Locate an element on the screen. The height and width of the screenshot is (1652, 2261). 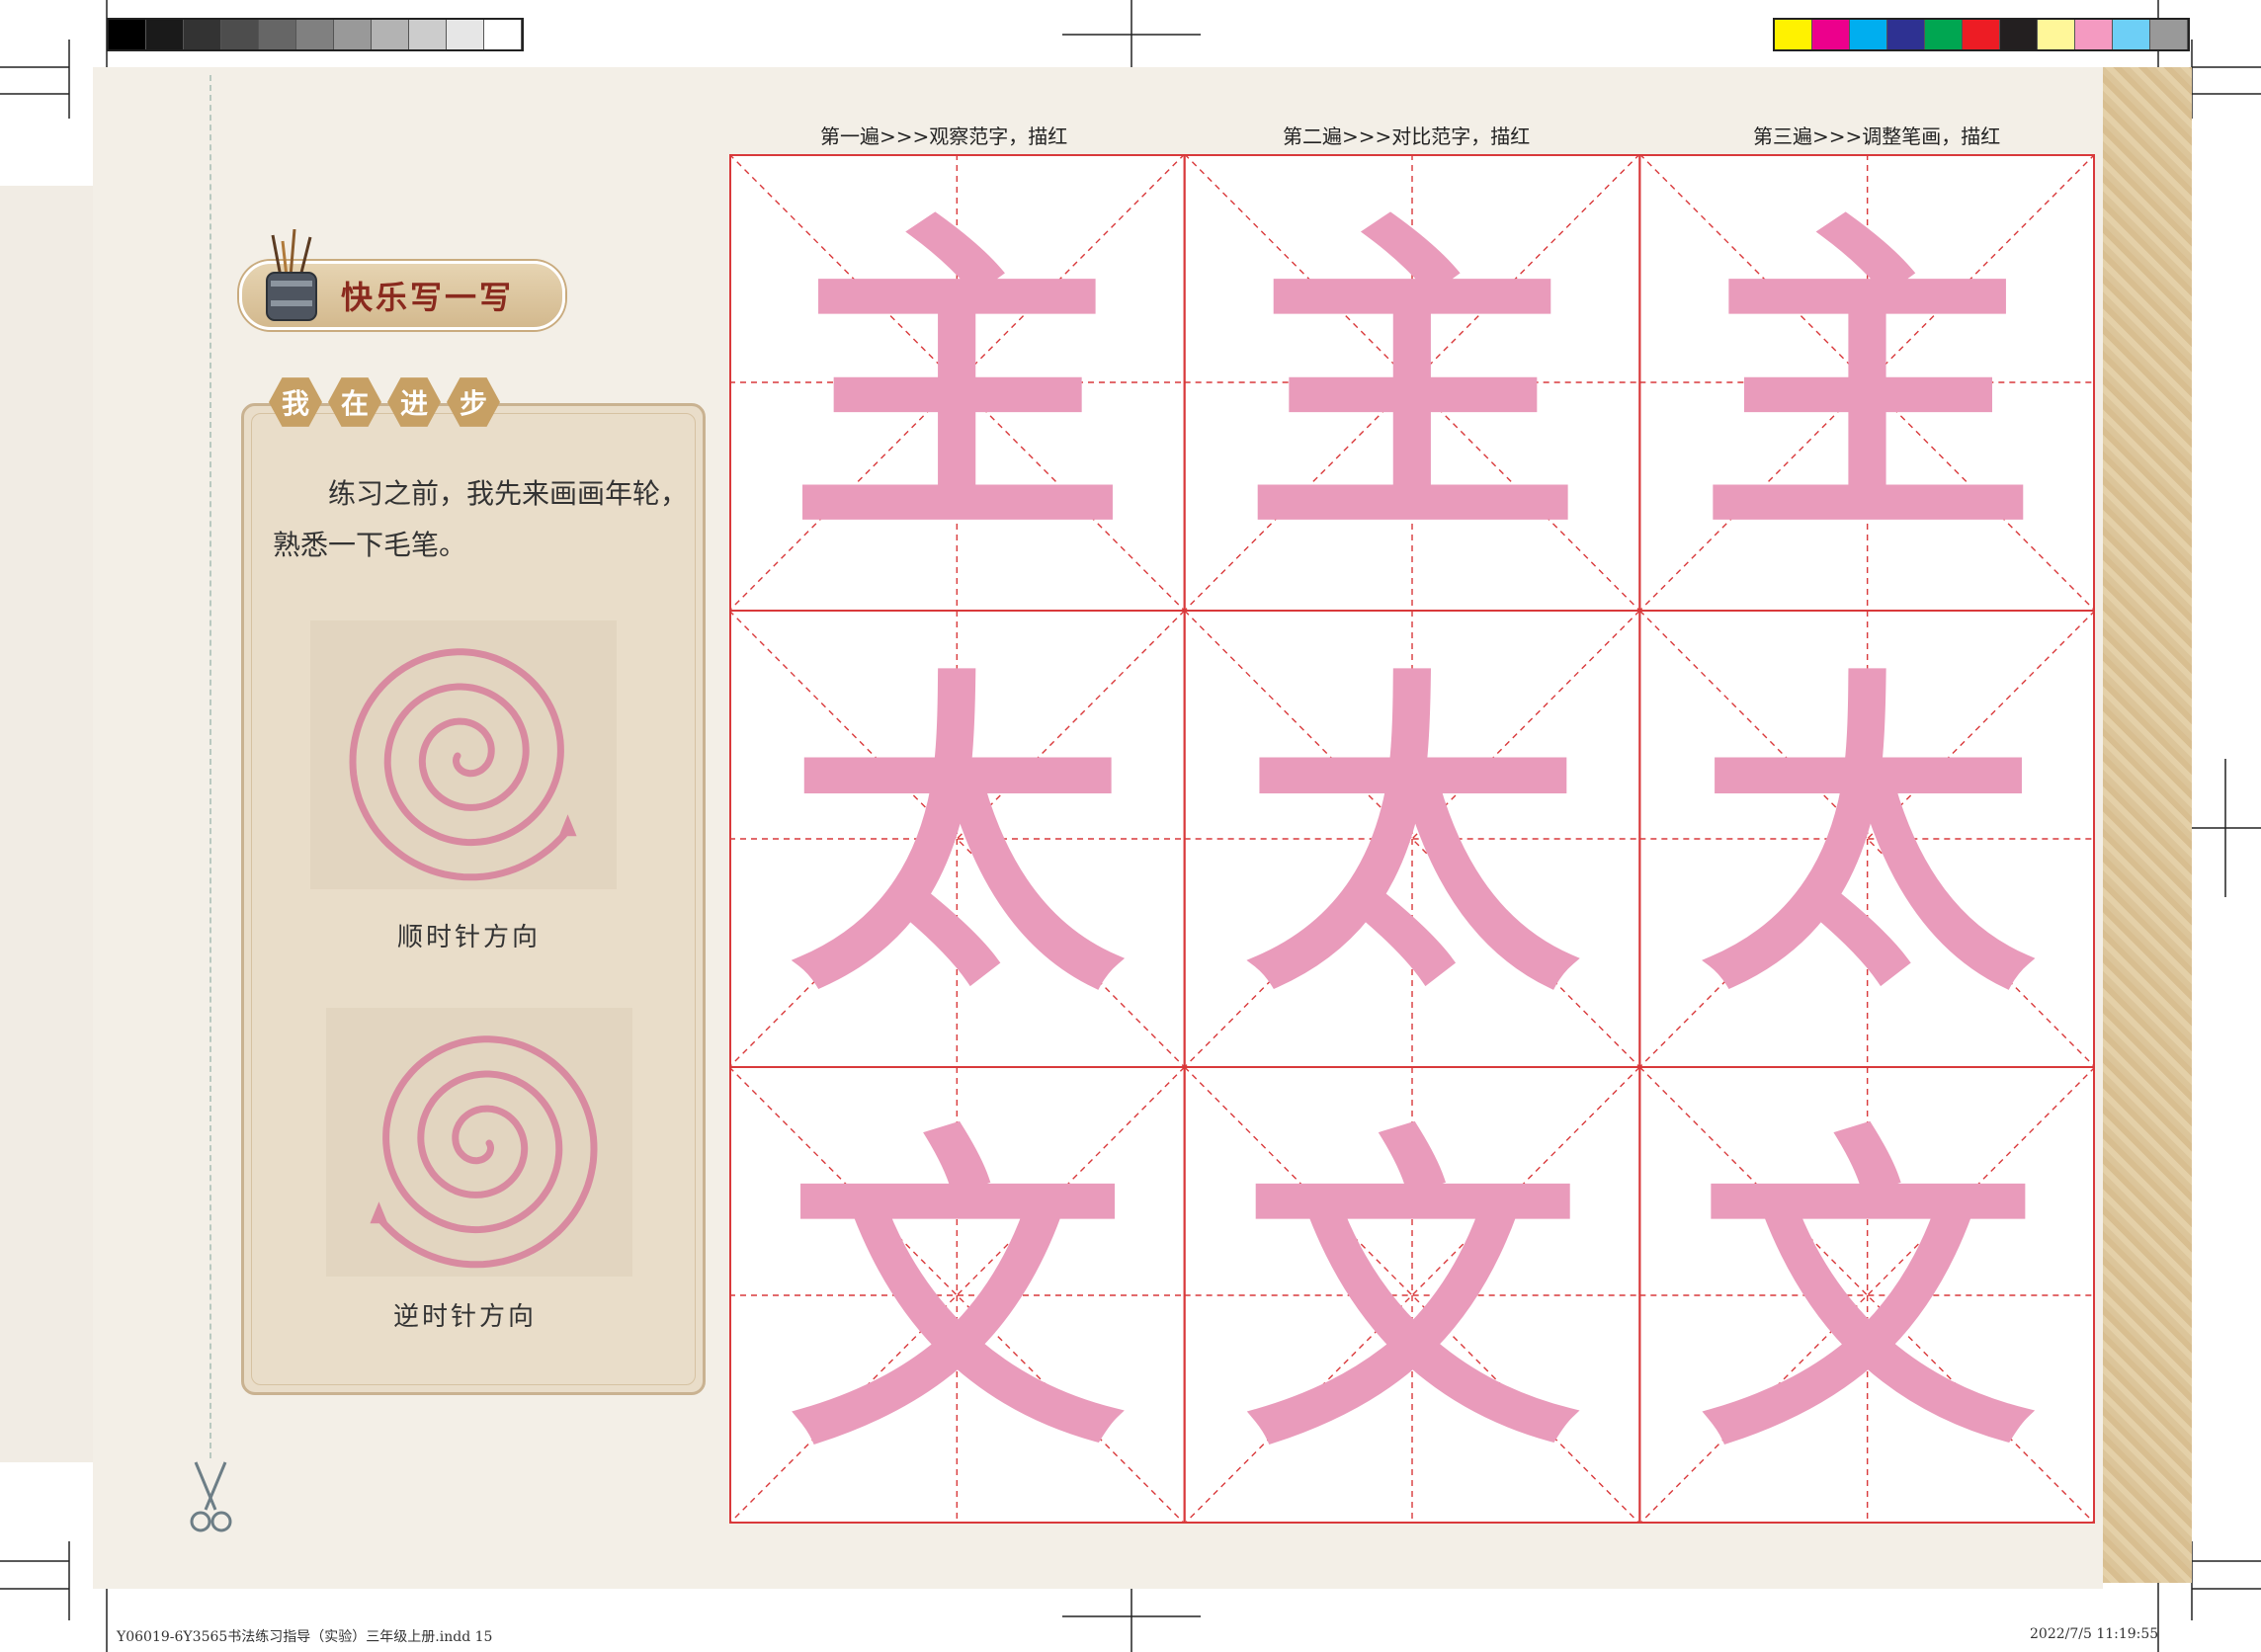
brush-pot-icon is located at coordinates (291, 275).